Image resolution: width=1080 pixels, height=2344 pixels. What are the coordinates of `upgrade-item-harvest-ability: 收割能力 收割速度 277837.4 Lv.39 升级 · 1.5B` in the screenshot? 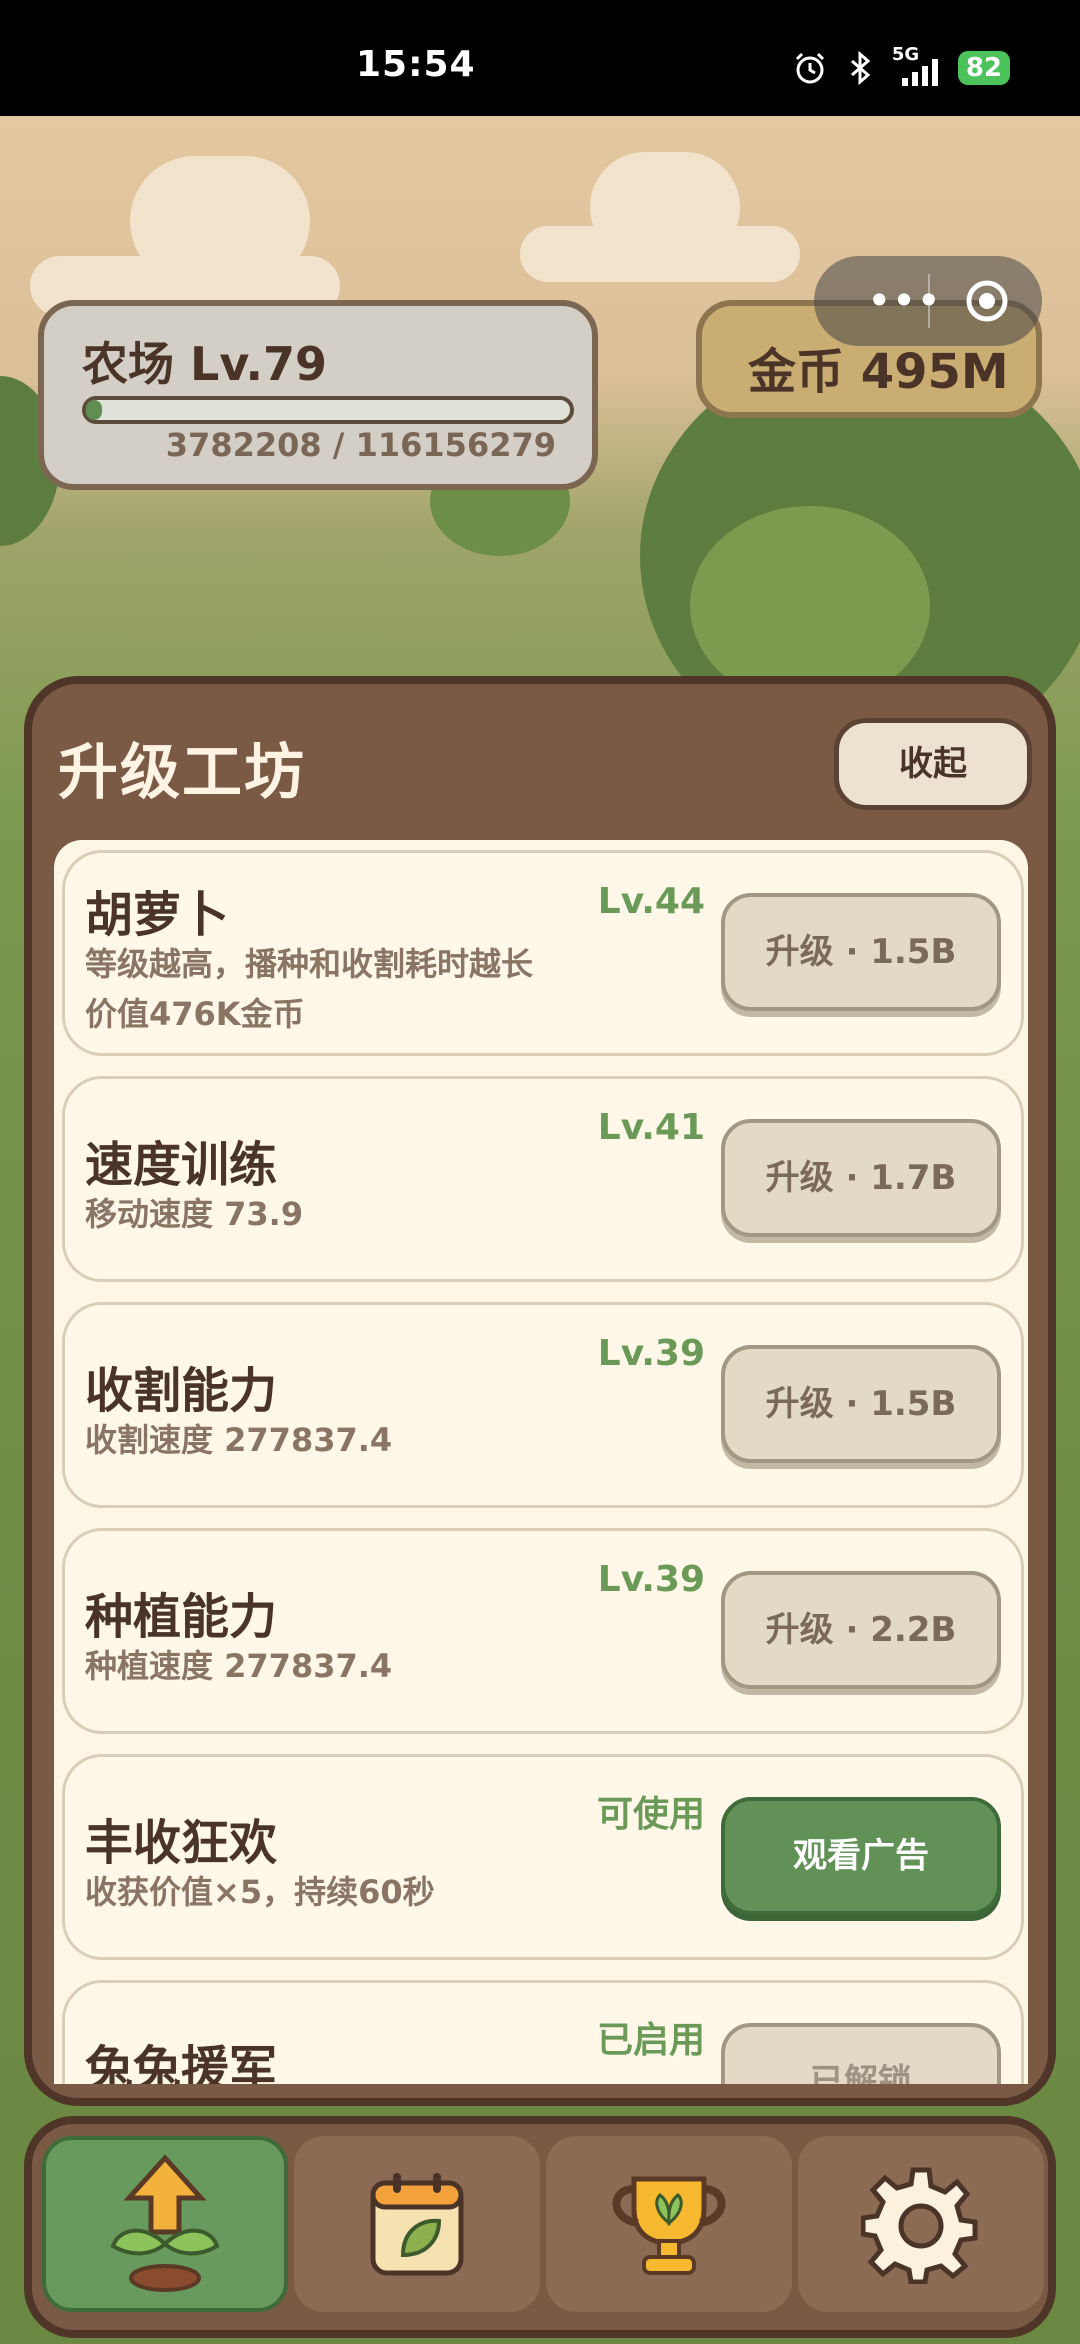 It's located at (543, 1405).